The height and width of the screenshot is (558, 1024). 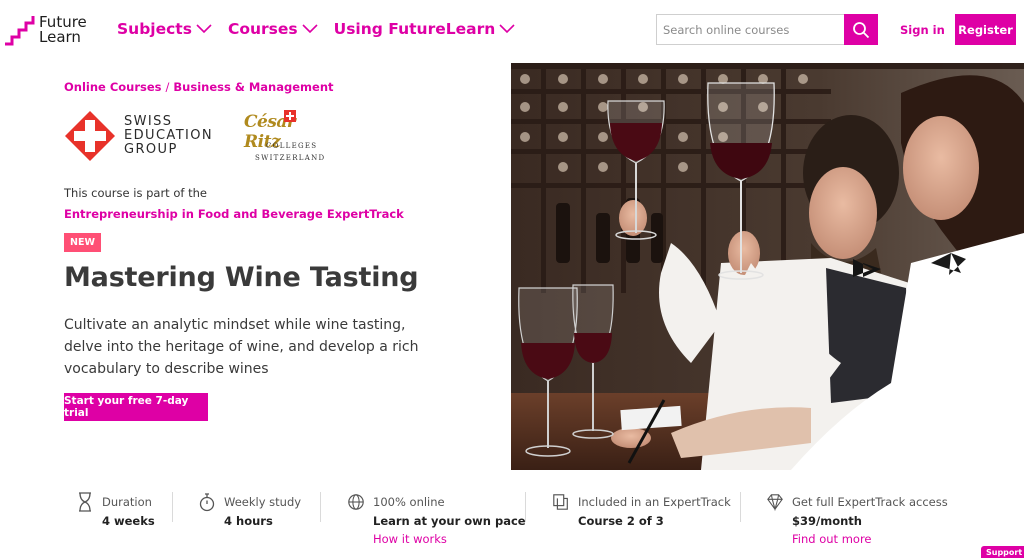 What do you see at coordinates (289, 138) in the screenshot?
I see `cesar-ritz-colleges-logo: César Ritz COLLEGES SWITZERLAND` at bounding box center [289, 138].